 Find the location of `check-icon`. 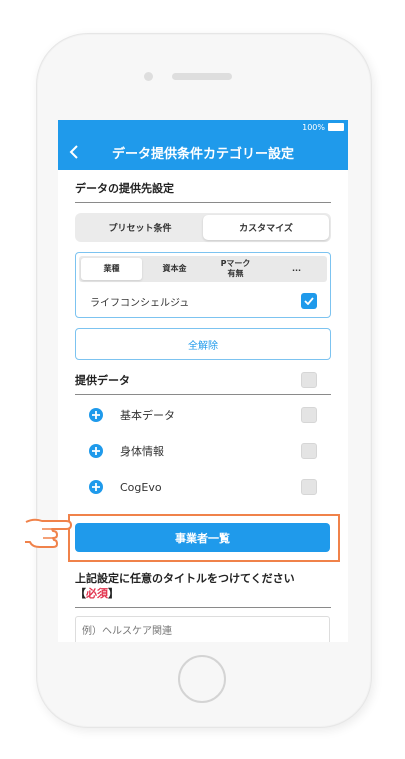

check-icon is located at coordinates (309, 301).